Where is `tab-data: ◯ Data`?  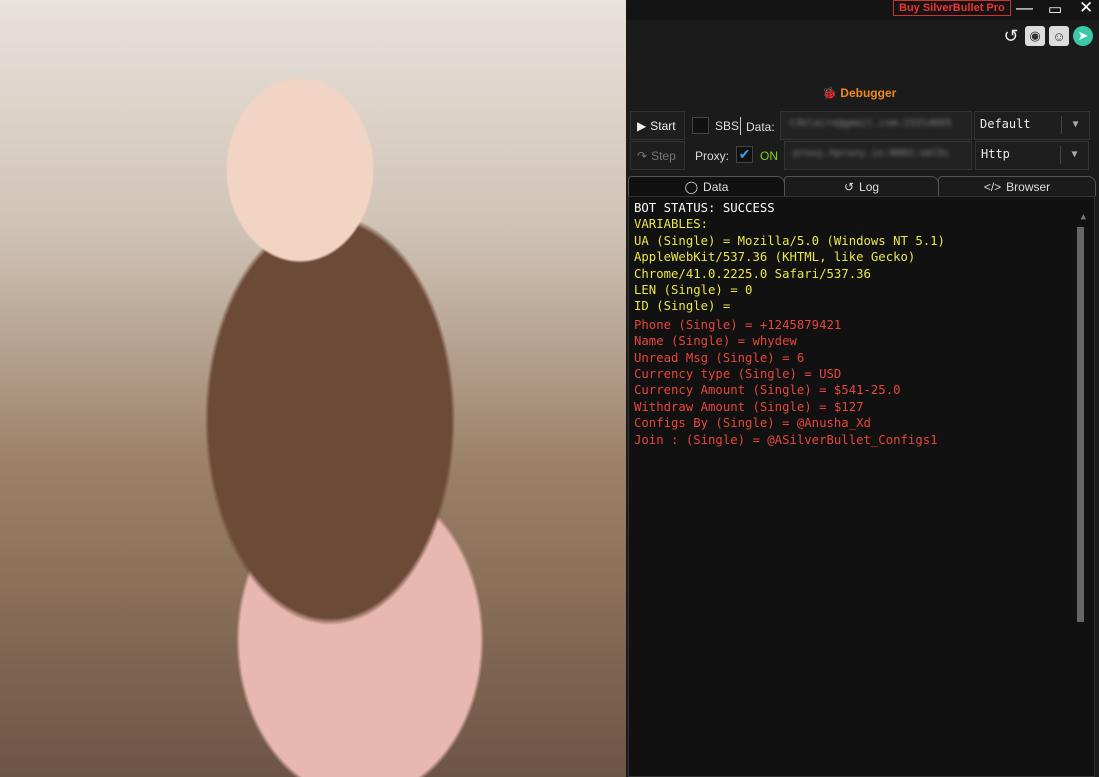 tab-data: ◯ Data is located at coordinates (706, 186).